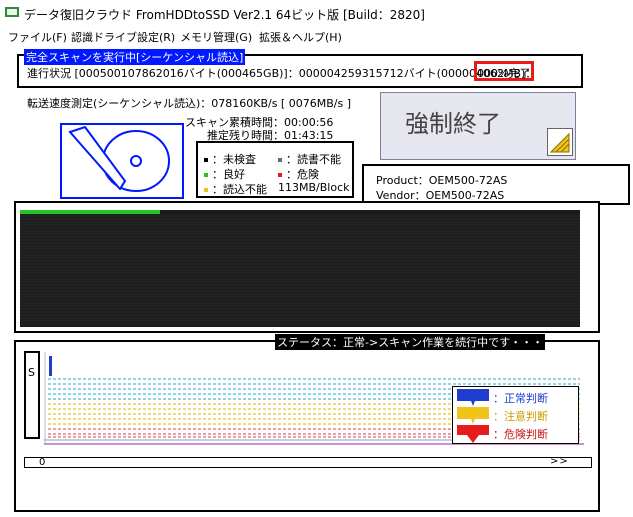 This screenshot has width=633, height=517. I want to click on navigator-start: 0, so click(42, 462).